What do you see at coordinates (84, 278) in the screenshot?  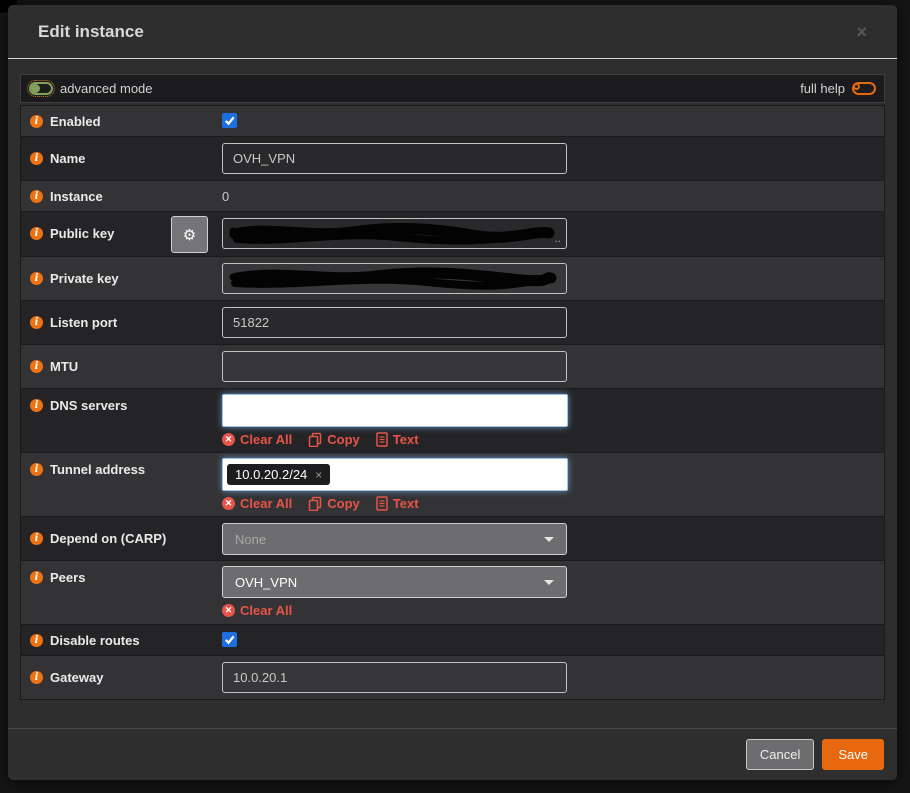 I see `field-label: Private key` at bounding box center [84, 278].